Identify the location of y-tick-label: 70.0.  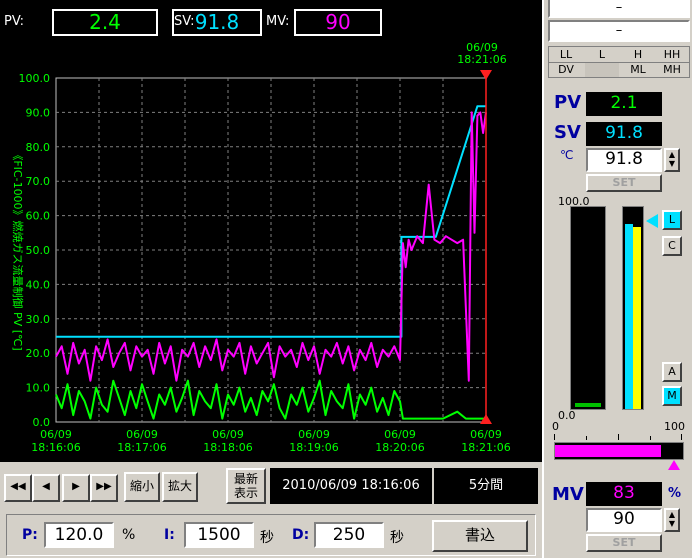
(38, 181).